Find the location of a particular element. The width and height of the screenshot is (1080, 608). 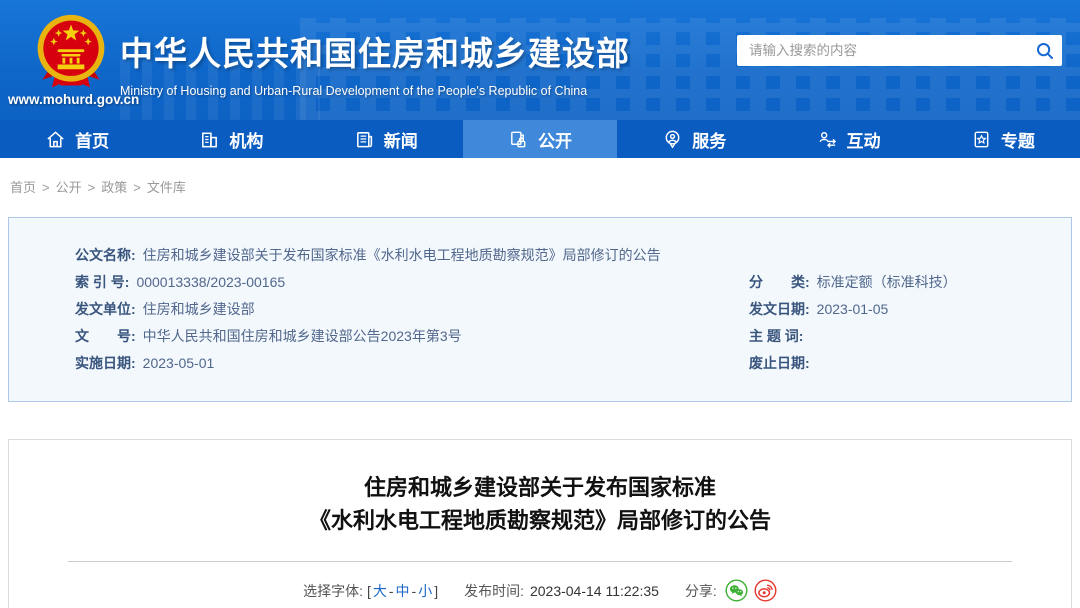

wechat-share-icon is located at coordinates (736, 590).